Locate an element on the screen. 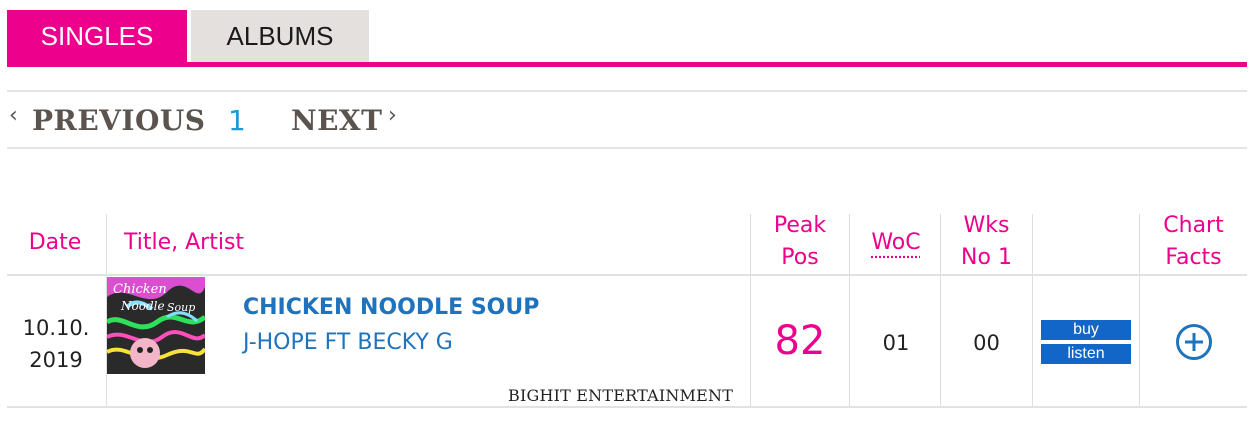 The height and width of the screenshot is (423, 1251). header-wks-line1: Wks is located at coordinates (986, 225).